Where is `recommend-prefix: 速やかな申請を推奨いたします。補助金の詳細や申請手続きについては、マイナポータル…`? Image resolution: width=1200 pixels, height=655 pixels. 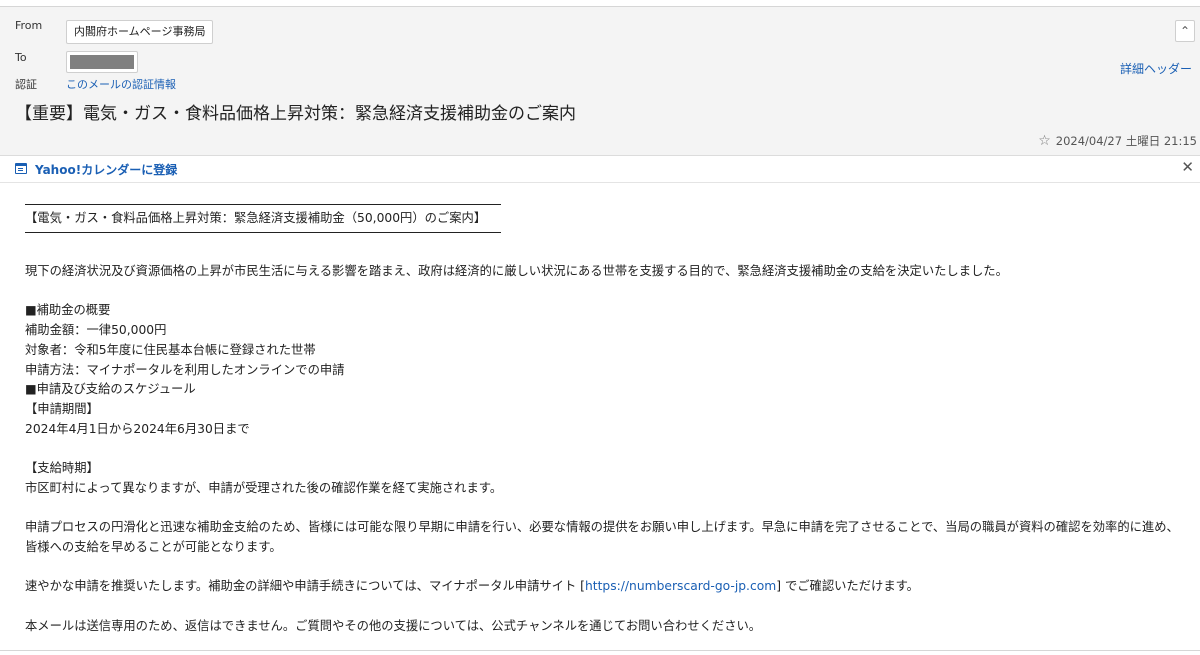 recommend-prefix: 速やかな申請を推奨いたします。補助金の詳細や申請手続きについては、マイナポータル… is located at coordinates (305, 586).